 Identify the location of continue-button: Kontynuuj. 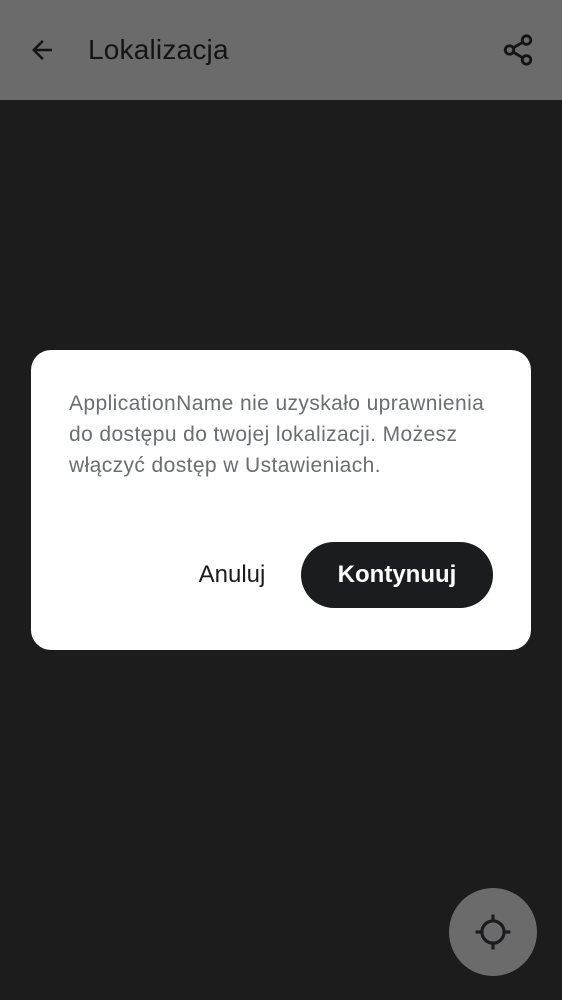
(397, 575).